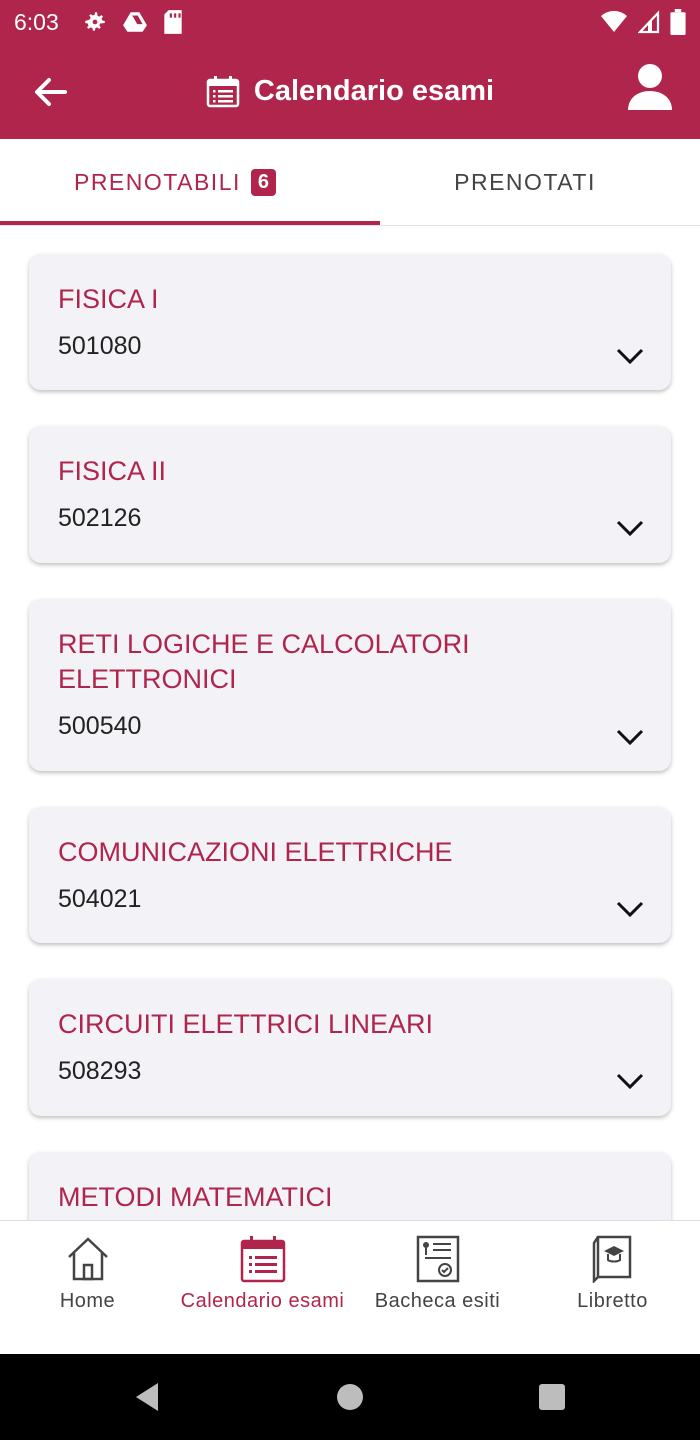  Describe the element at coordinates (95, 21) in the screenshot. I see `gear-icon` at that location.